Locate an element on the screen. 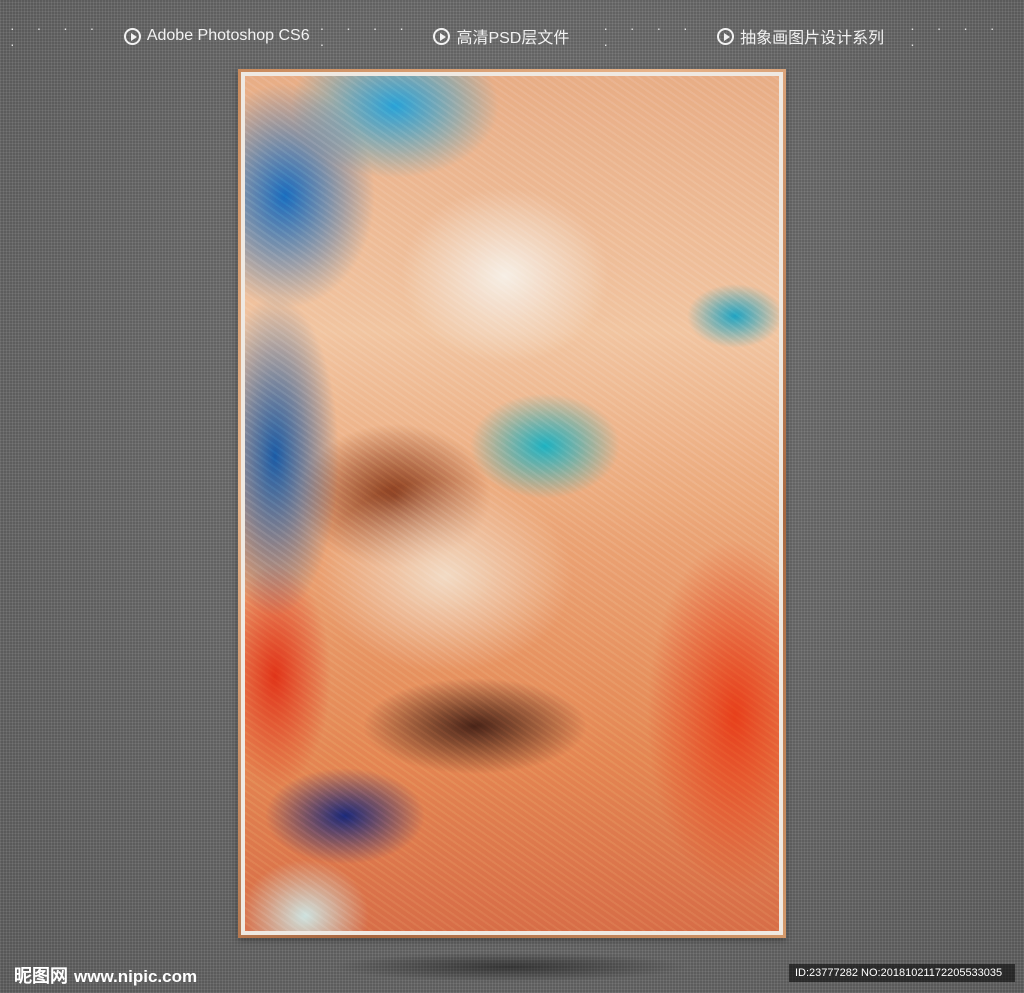  logo-cn-text: 昵图网 is located at coordinates (41, 976).